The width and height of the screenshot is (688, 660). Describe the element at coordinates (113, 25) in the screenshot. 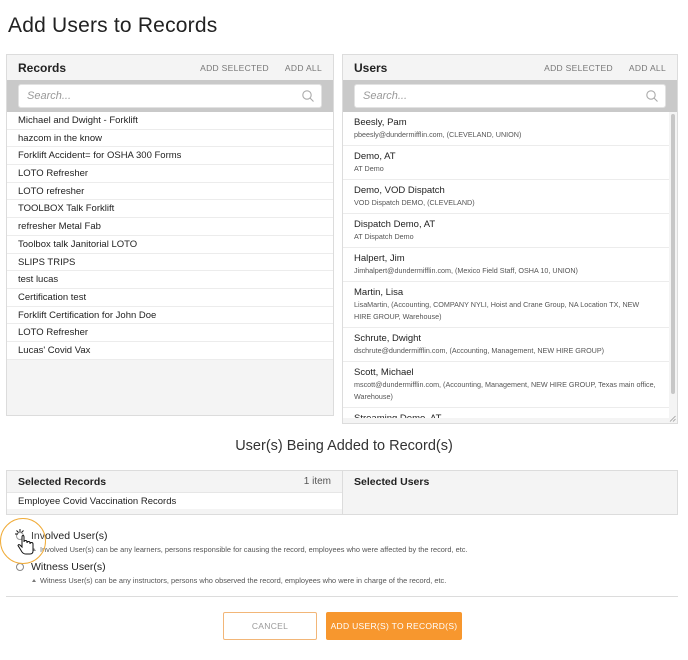

I see `page-title: Add Users to Records` at that location.